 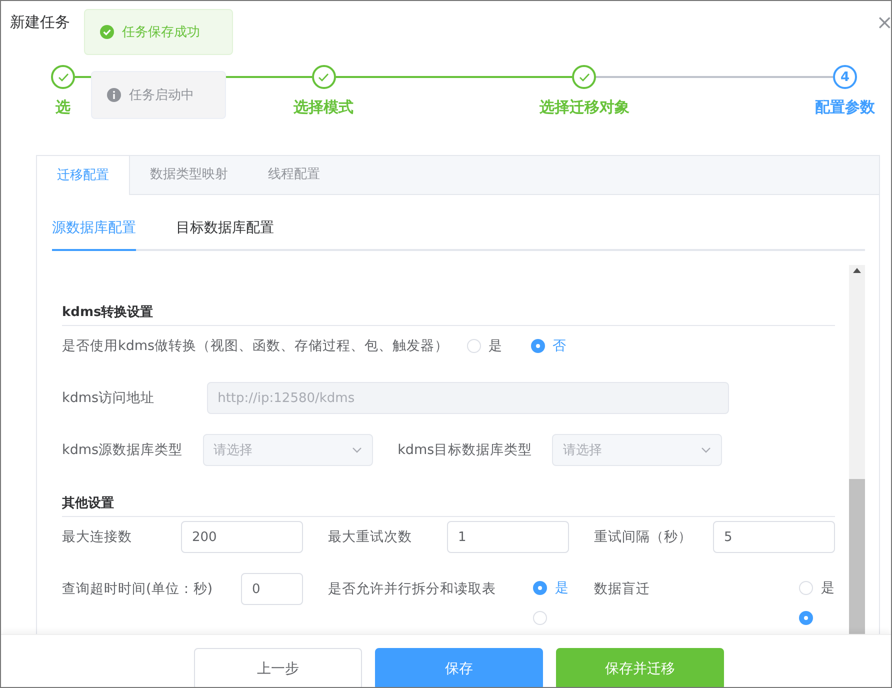 I want to click on text-field: 200, so click(x=242, y=537).